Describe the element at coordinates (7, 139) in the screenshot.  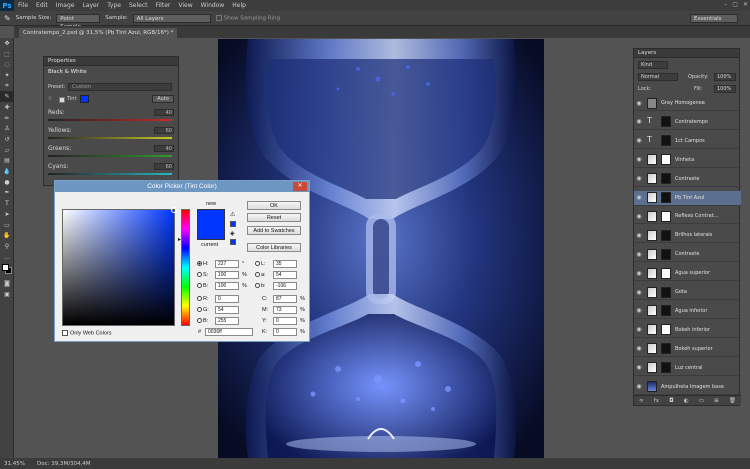
I see `history-brush-icon: ↺` at that location.